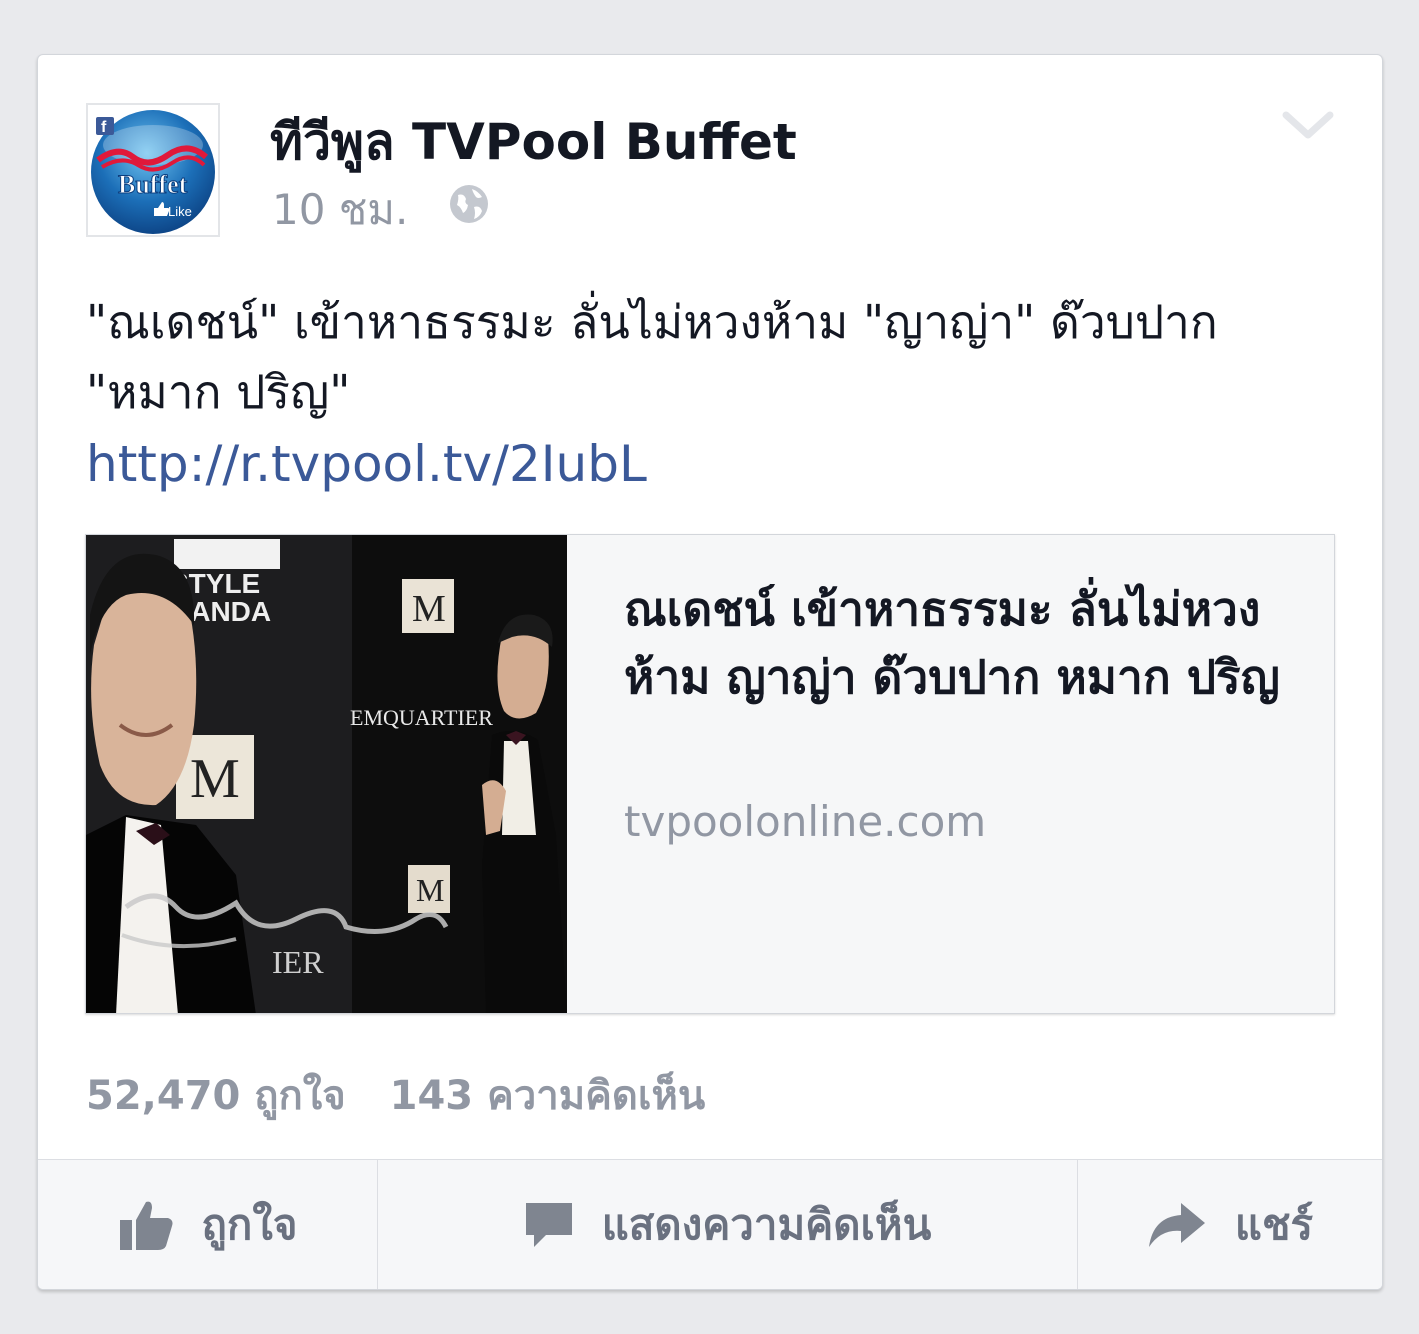 This screenshot has width=1419, height=1334. What do you see at coordinates (469, 204) in the screenshot?
I see `globe-icon` at bounding box center [469, 204].